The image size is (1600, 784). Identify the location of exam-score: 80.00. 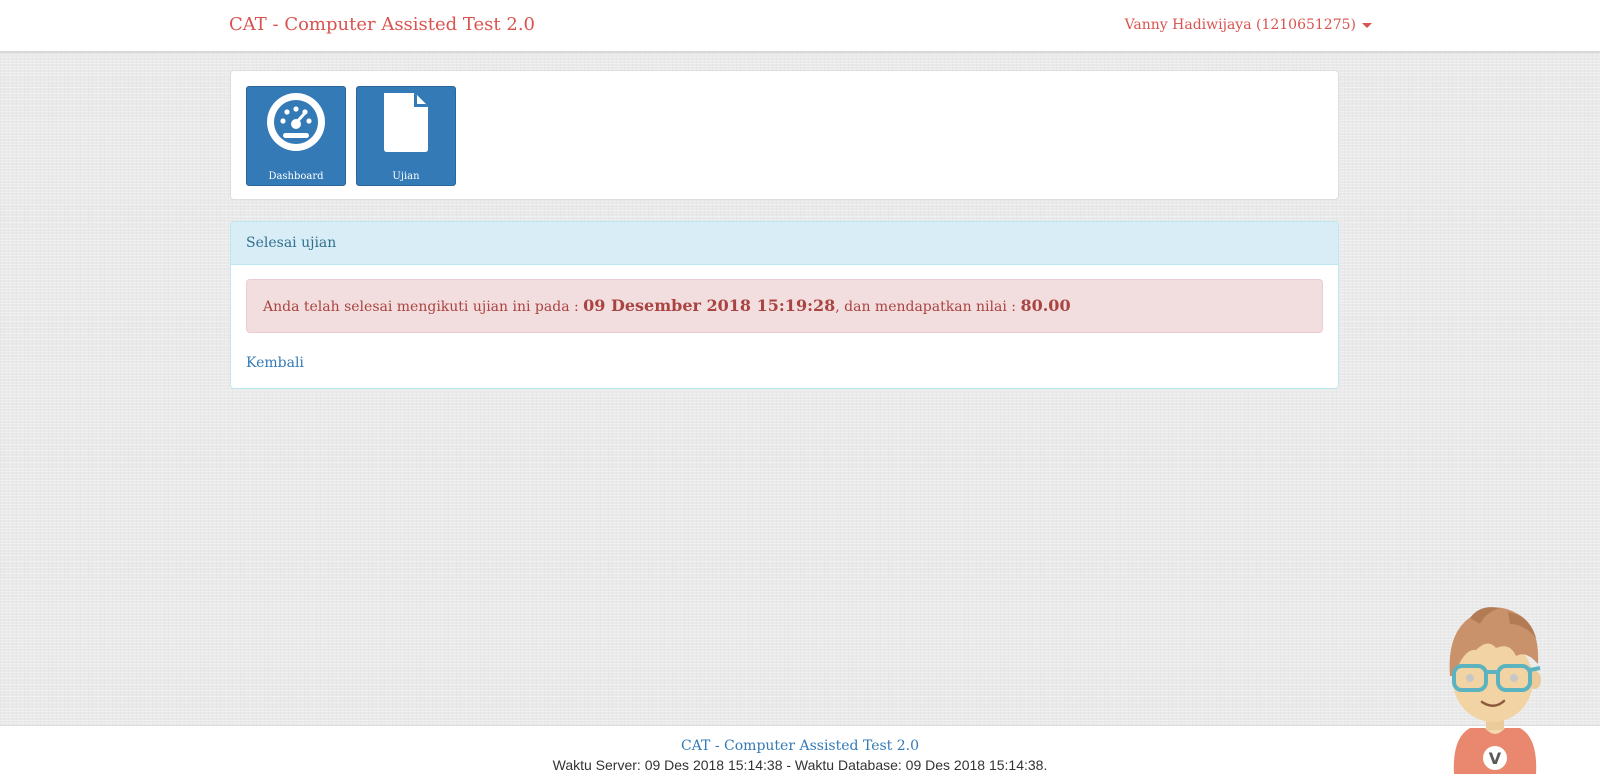
(1045, 305).